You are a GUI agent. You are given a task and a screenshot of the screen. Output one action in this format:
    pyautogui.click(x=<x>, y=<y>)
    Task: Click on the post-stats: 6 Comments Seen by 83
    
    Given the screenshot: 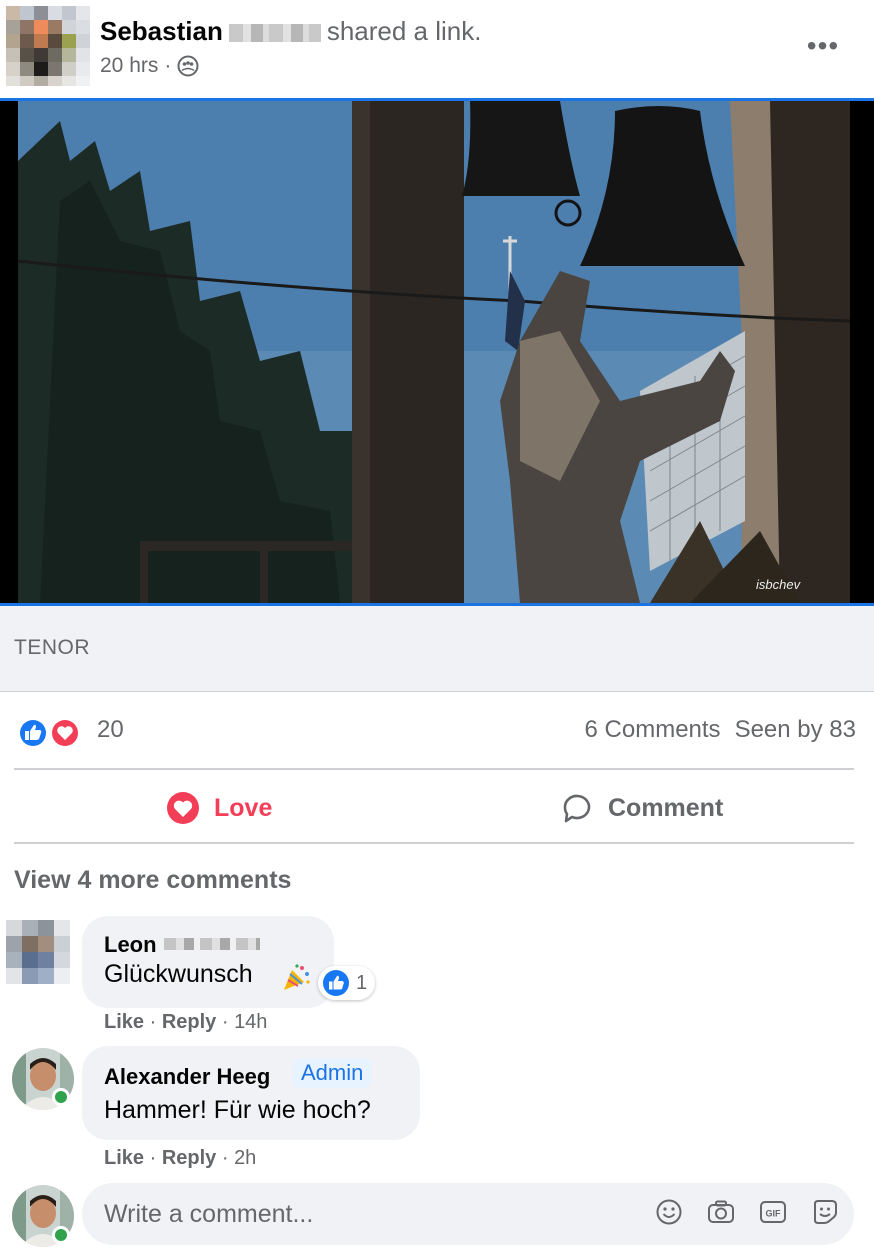 What is the action you would take?
    pyautogui.click(x=720, y=730)
    